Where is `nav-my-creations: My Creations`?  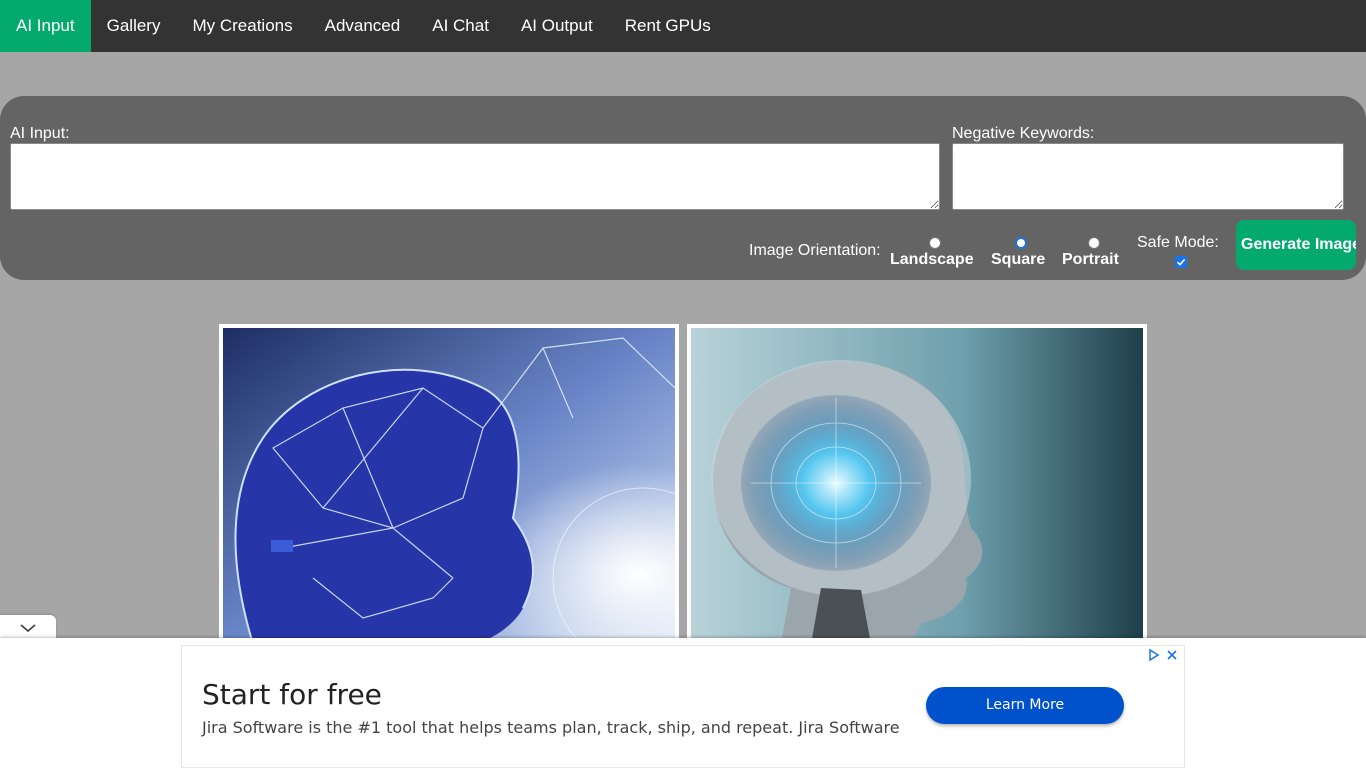 nav-my-creations: My Creations is located at coordinates (242, 26).